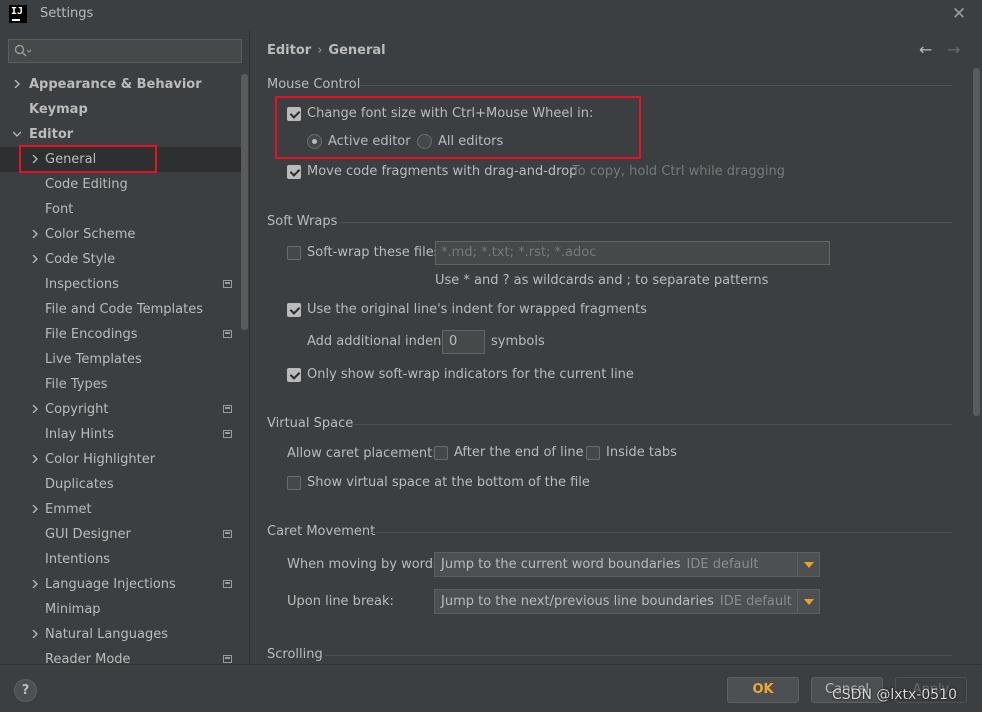 The image size is (982, 712). What do you see at coordinates (120, 234) in the screenshot?
I see `sidebar-item-color-scheme: Color Scheme` at bounding box center [120, 234].